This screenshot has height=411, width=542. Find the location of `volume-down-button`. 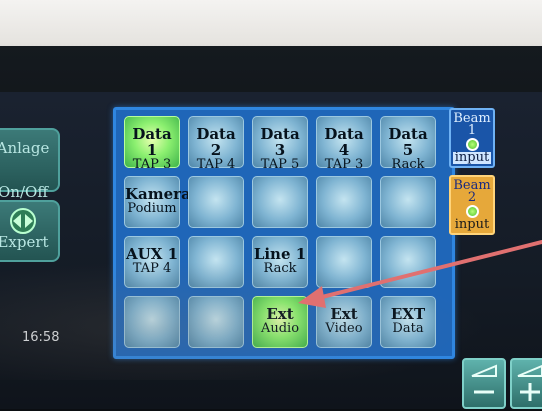

volume-down-button is located at coordinates (484, 383).